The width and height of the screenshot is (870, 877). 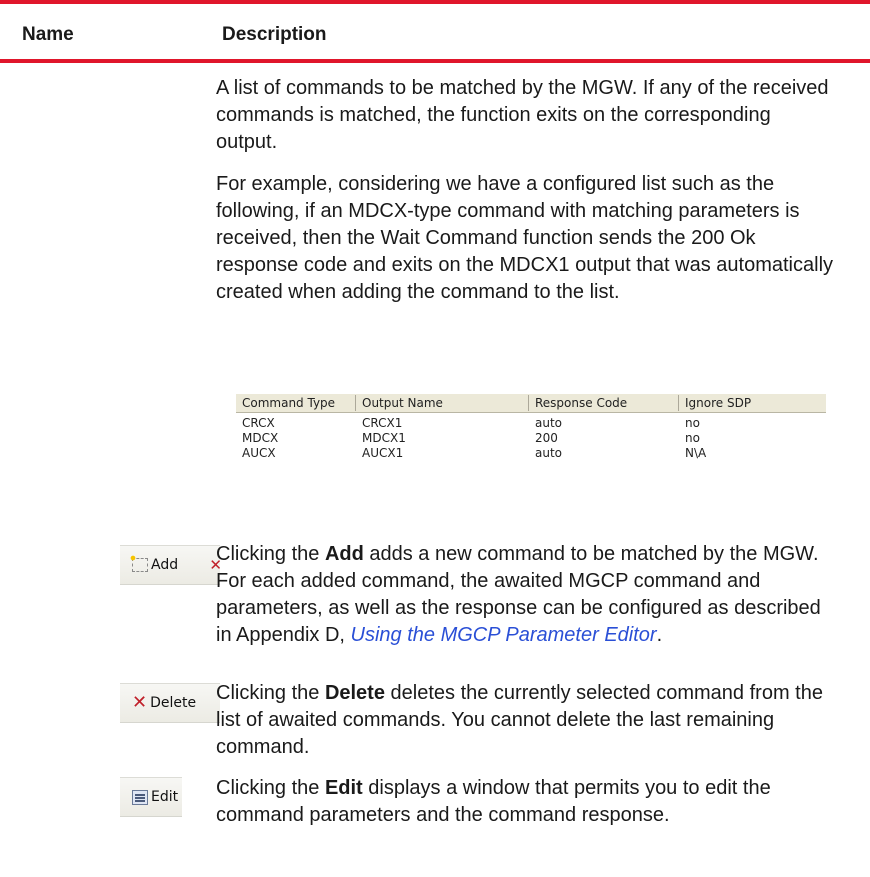 I want to click on header-ignore-sdp: Ignore SDP, so click(x=752, y=403).